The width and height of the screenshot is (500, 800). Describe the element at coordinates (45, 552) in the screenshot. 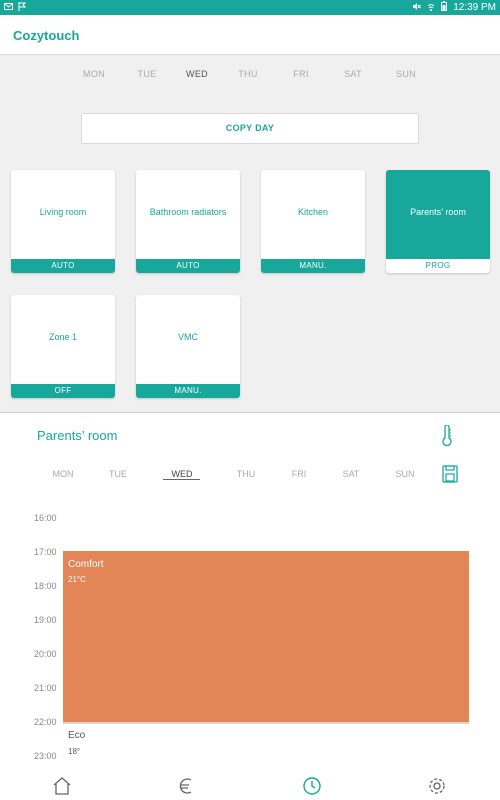

I see `time-label: 17:00` at that location.